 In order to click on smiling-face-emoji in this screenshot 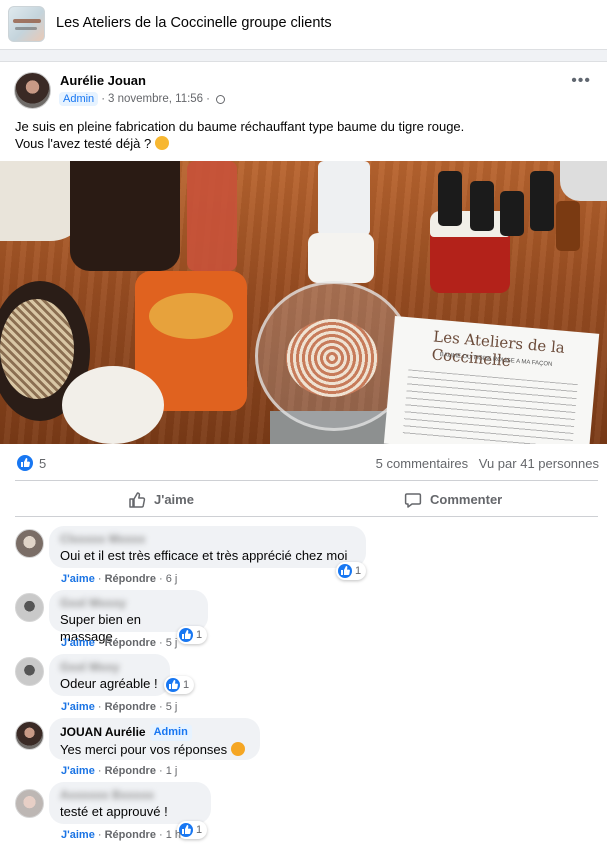, I will do `click(161, 143)`.